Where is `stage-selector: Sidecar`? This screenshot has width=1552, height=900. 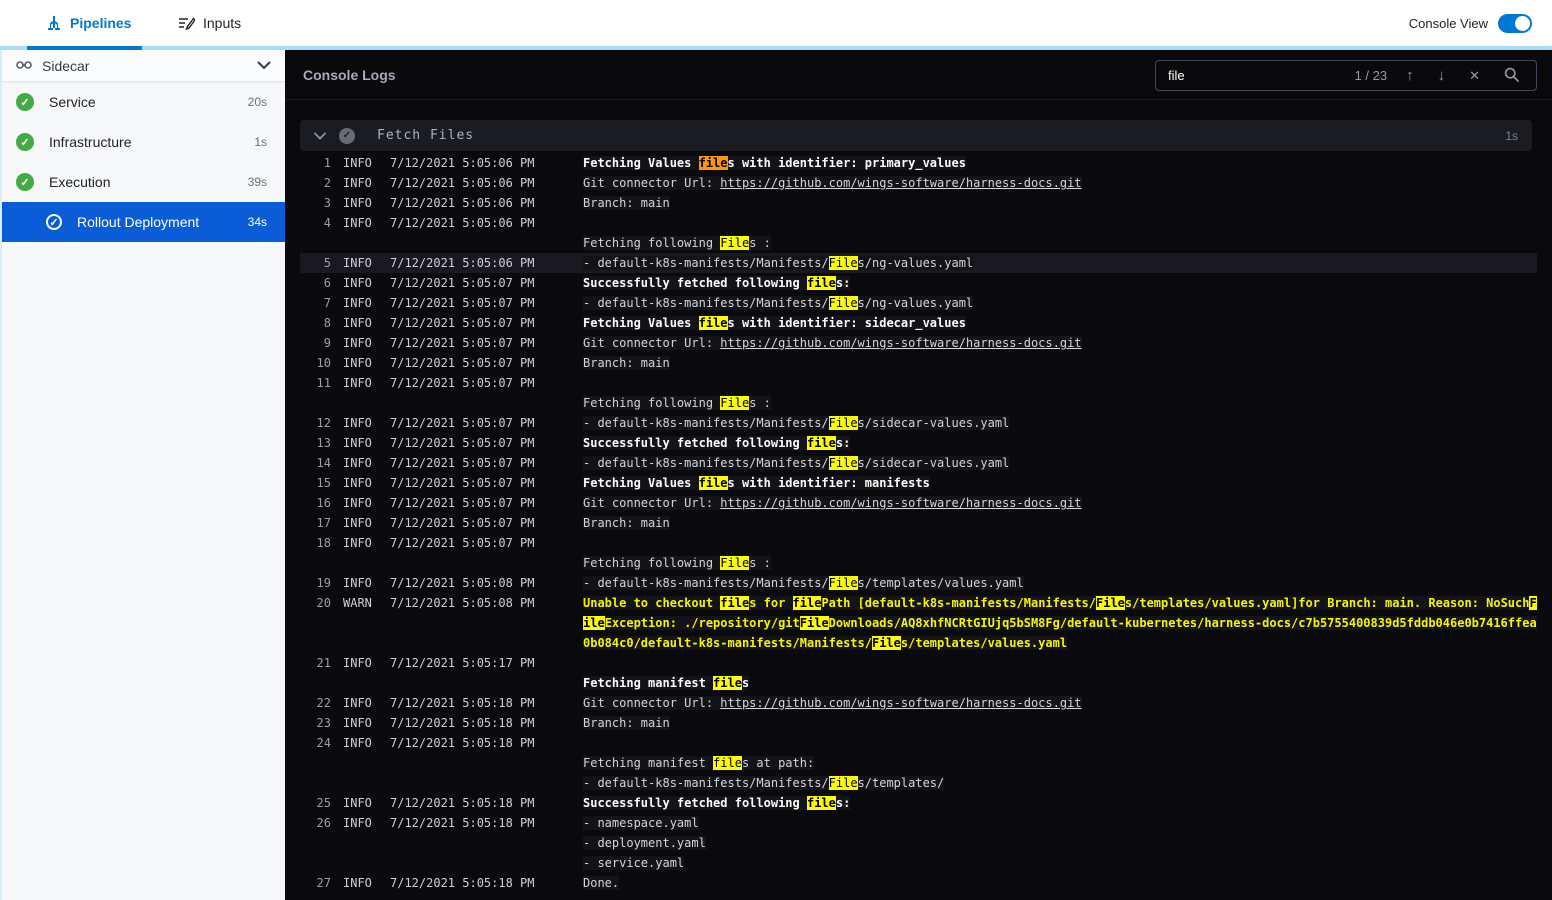
stage-selector: Sidecar is located at coordinates (143, 66).